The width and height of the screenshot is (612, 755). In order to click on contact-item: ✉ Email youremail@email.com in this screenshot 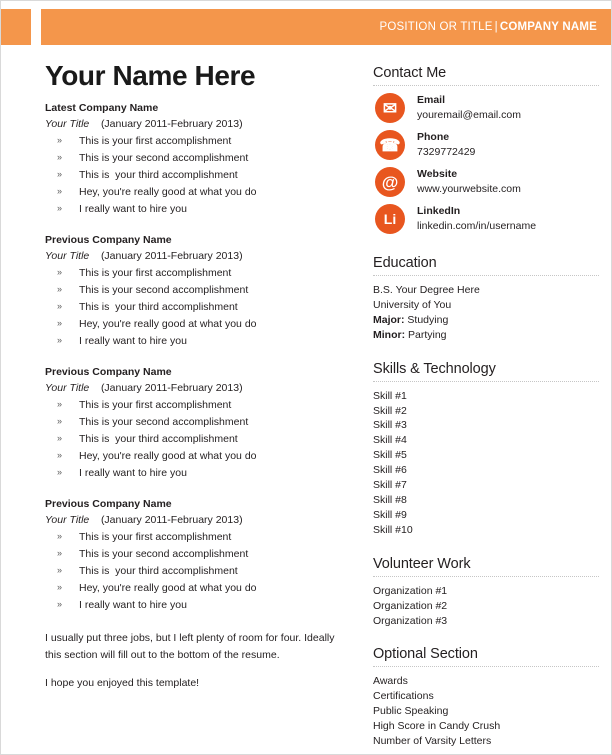, I will do `click(486, 108)`.